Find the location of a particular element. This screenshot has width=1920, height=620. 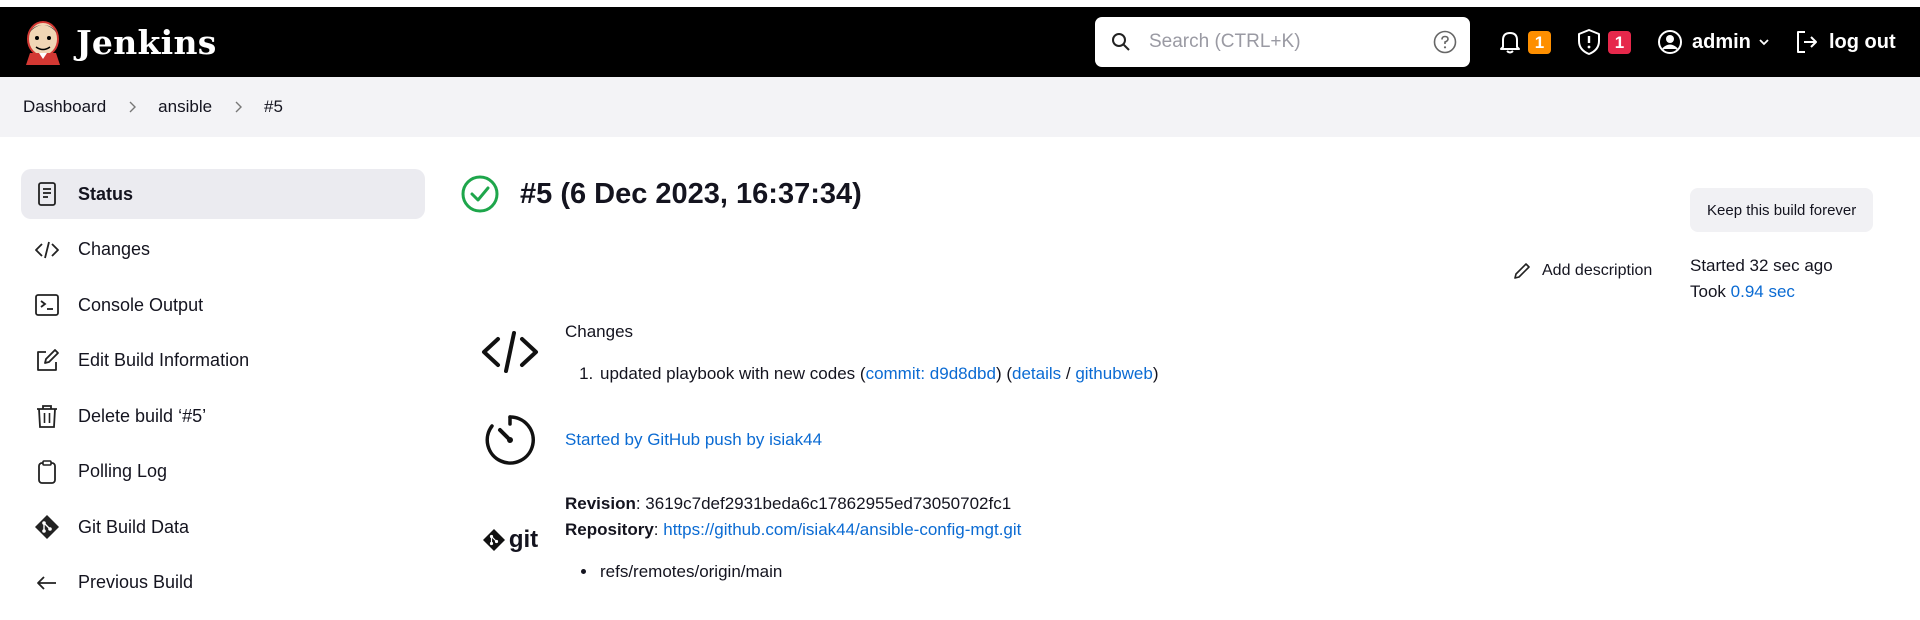

help-icon is located at coordinates (1445, 42).